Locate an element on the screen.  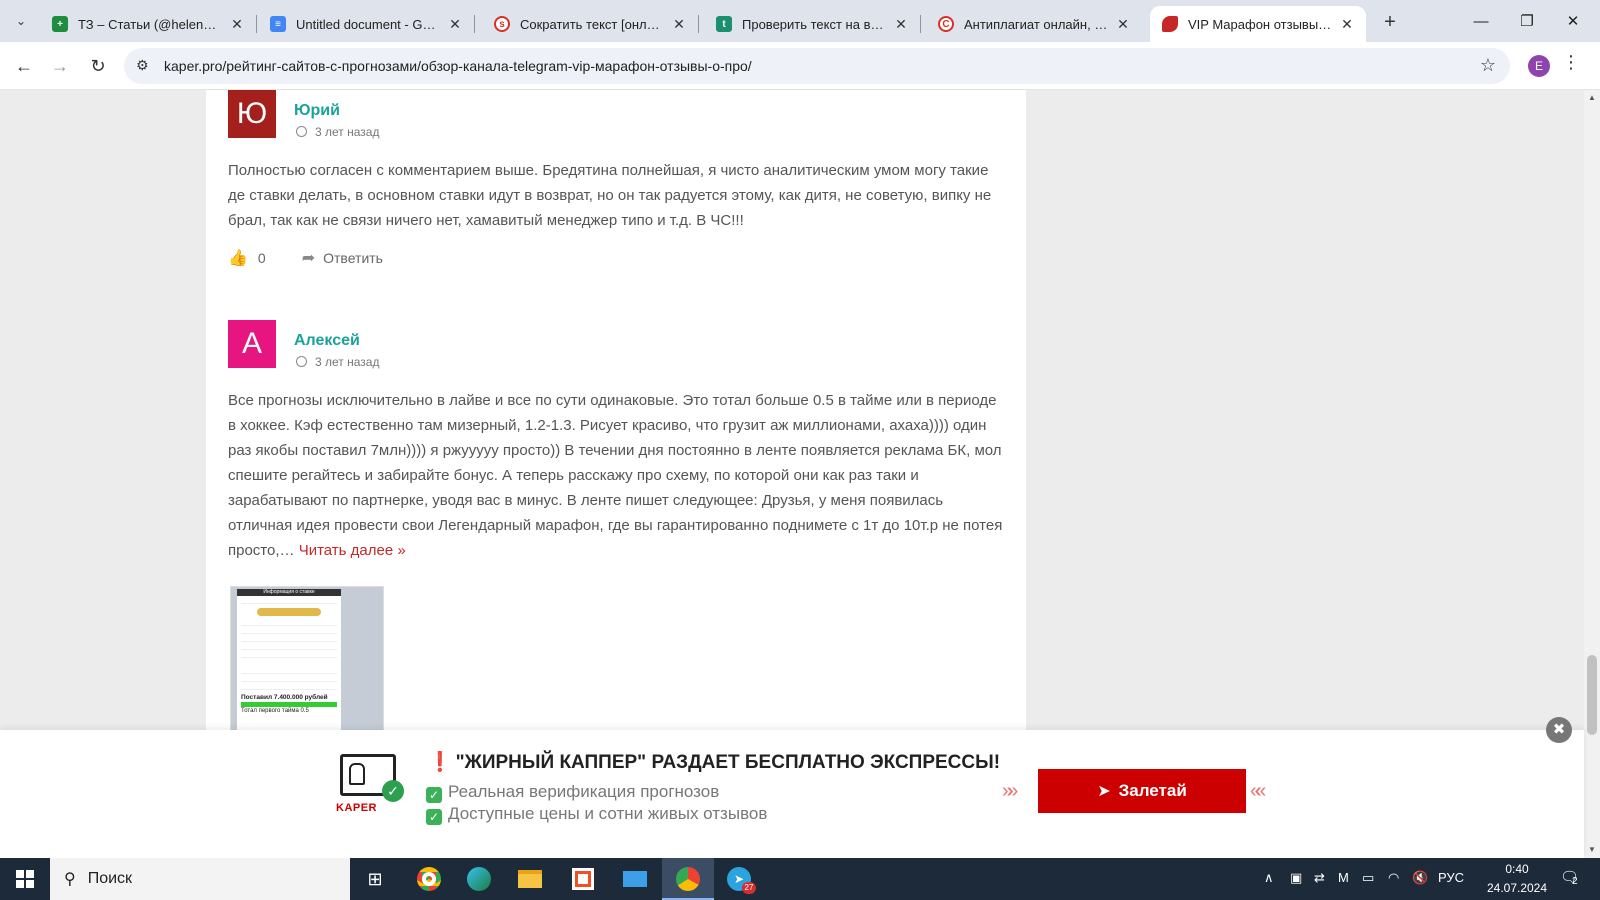
chevron-down-icon: ⌄ is located at coordinates (21, 21).